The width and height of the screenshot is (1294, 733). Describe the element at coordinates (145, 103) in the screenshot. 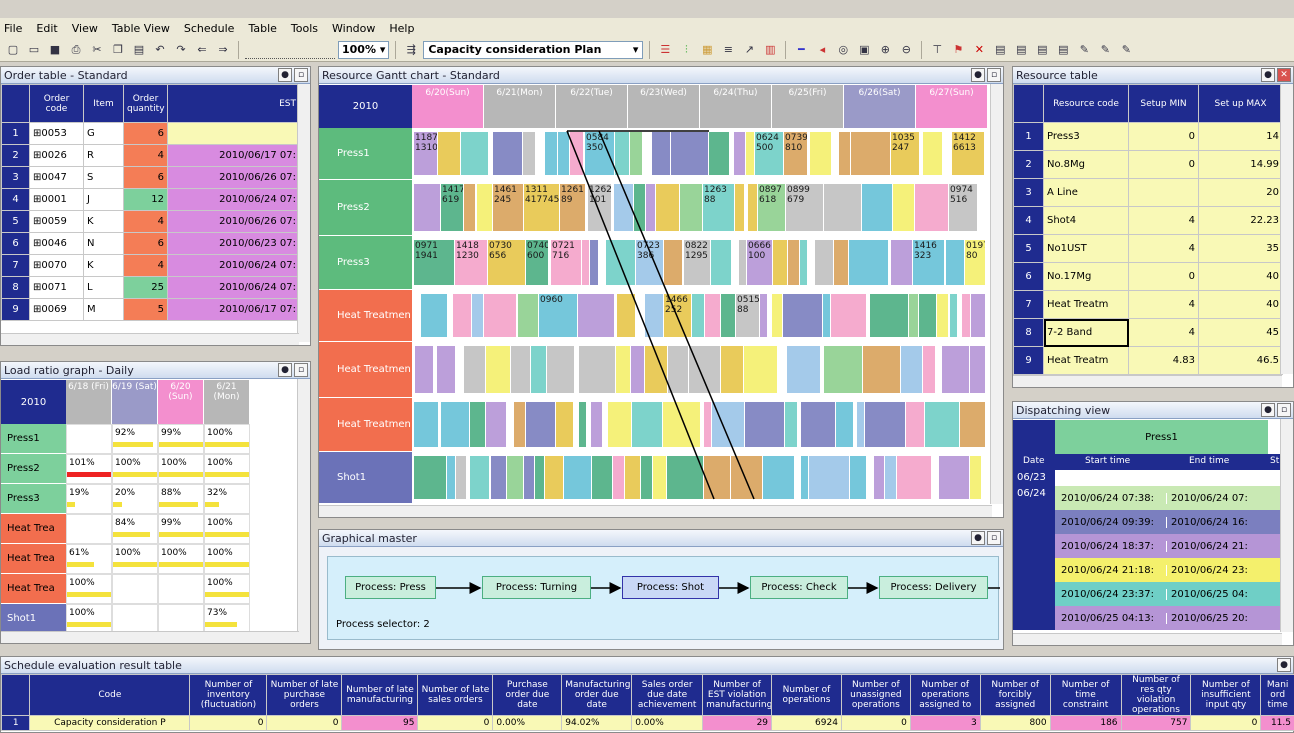

I see `col-order-quantity: Order quantity` at that location.